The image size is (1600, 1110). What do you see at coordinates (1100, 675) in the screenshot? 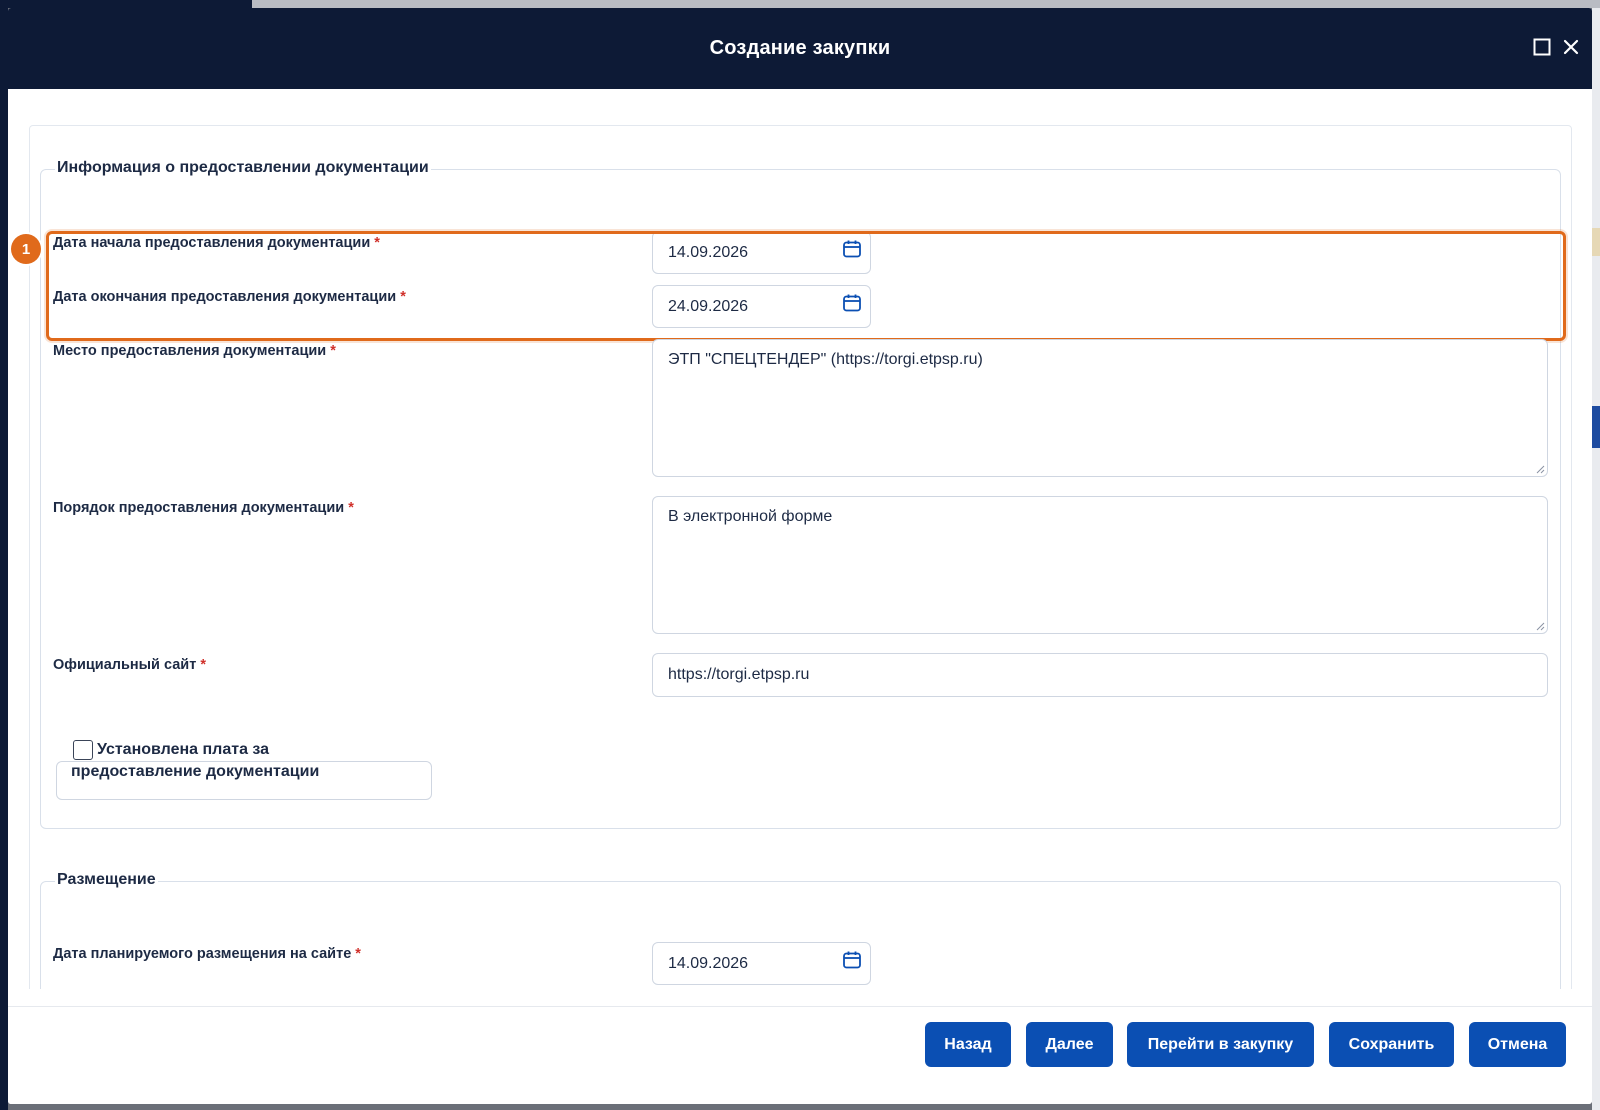
I see `site-input: https://torgi.etpsp.ru` at bounding box center [1100, 675].